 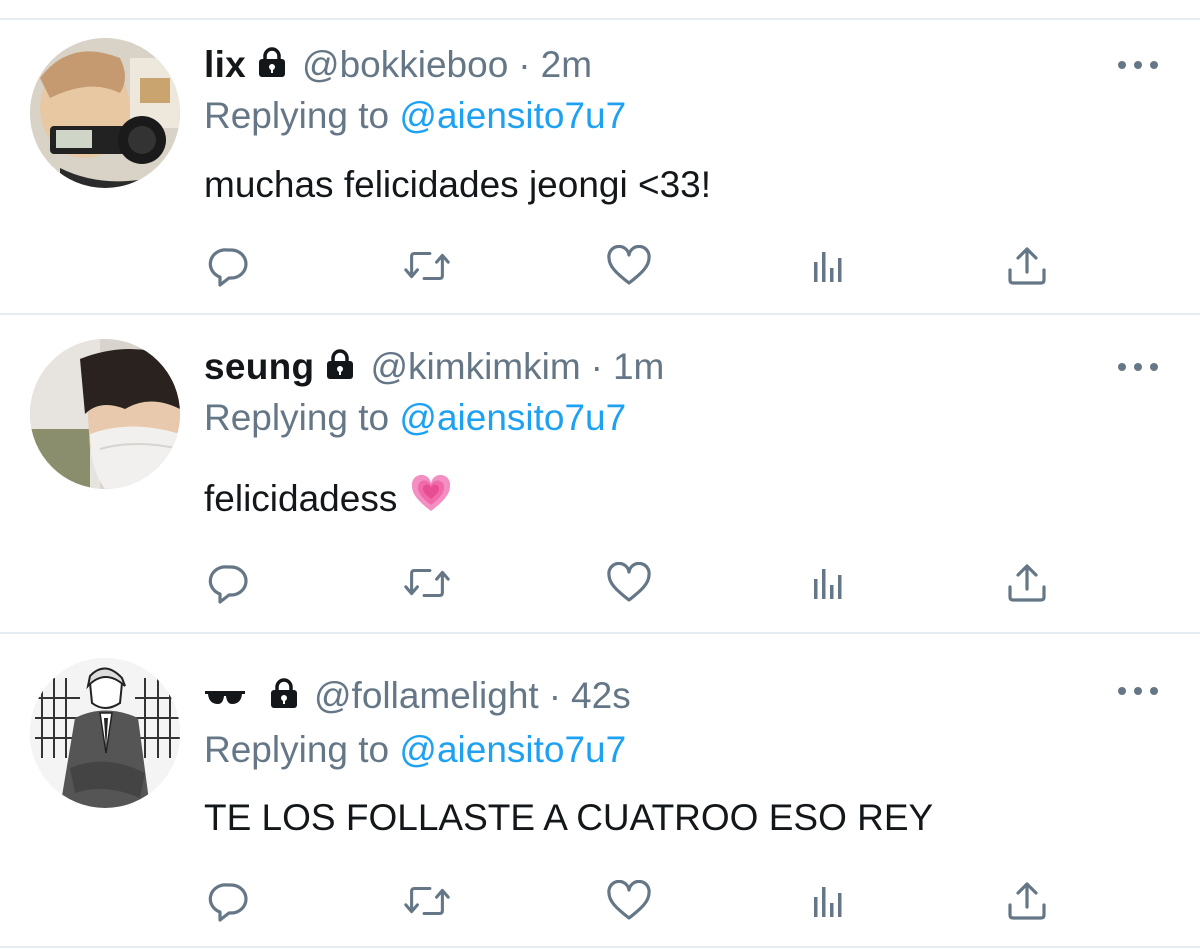 I want to click on tweet-text-container: felicidadess, so click(x=327, y=498).